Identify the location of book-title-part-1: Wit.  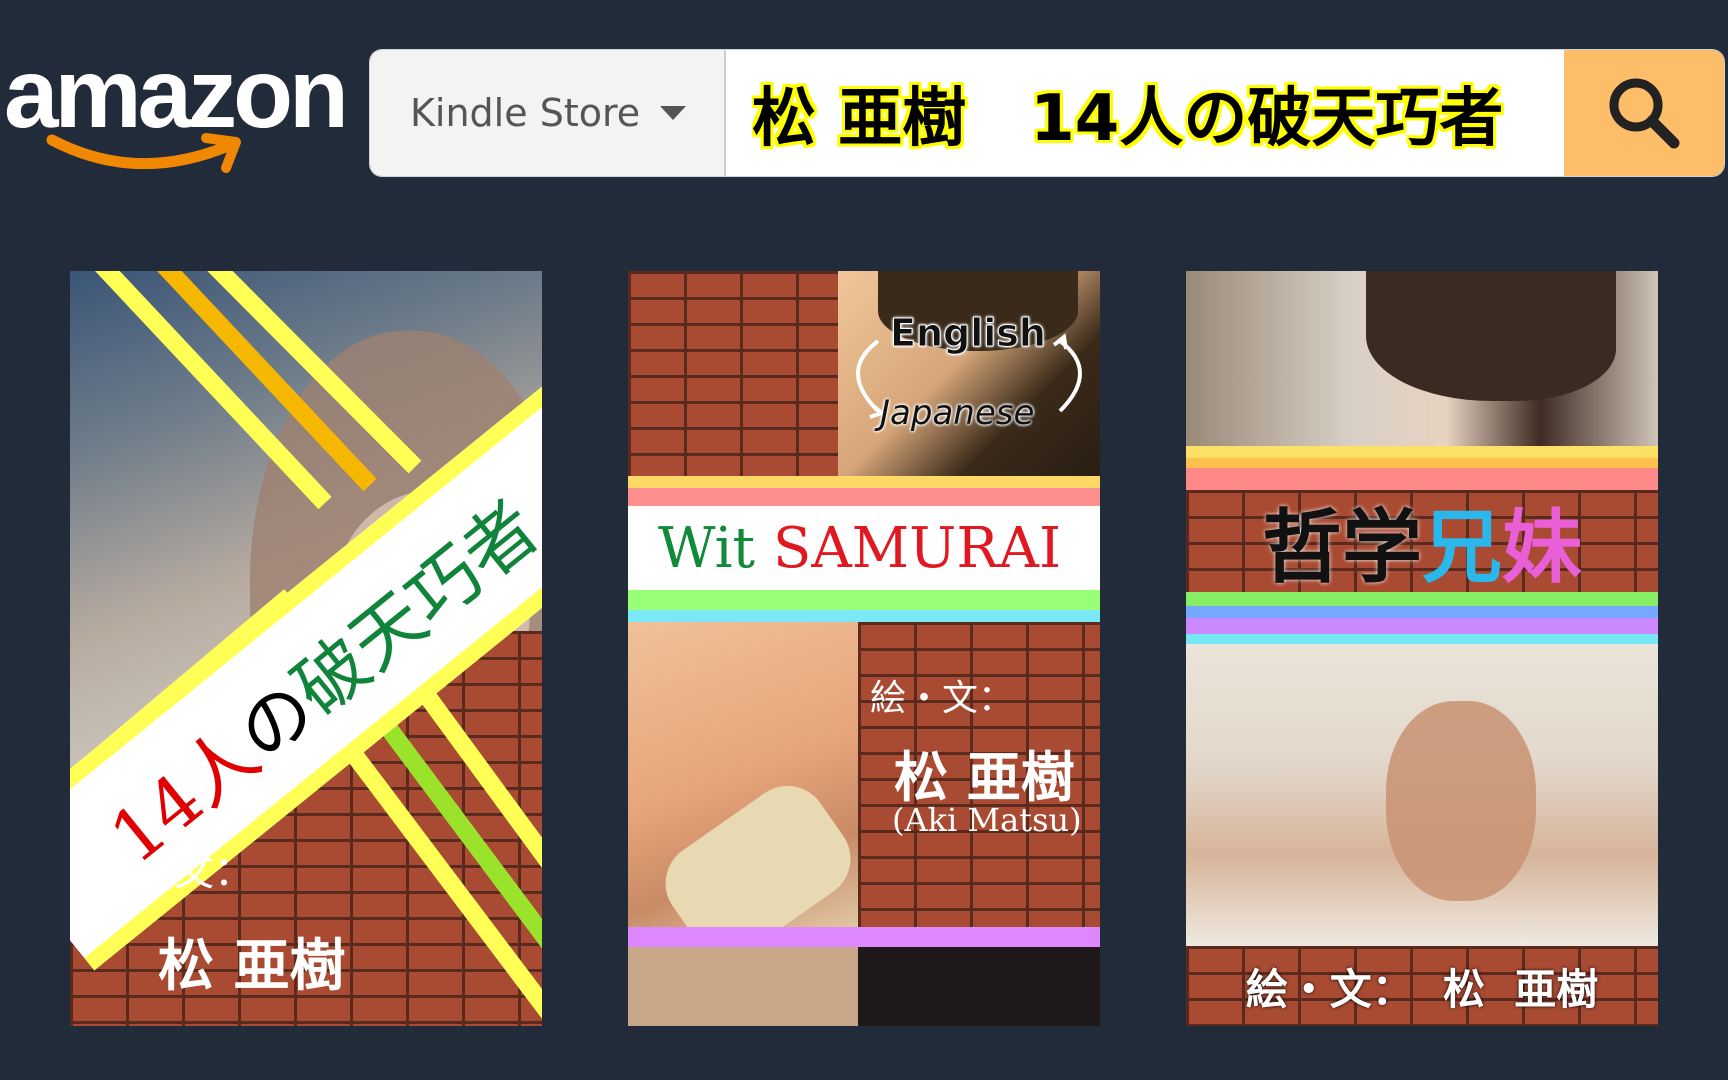
(706, 548).